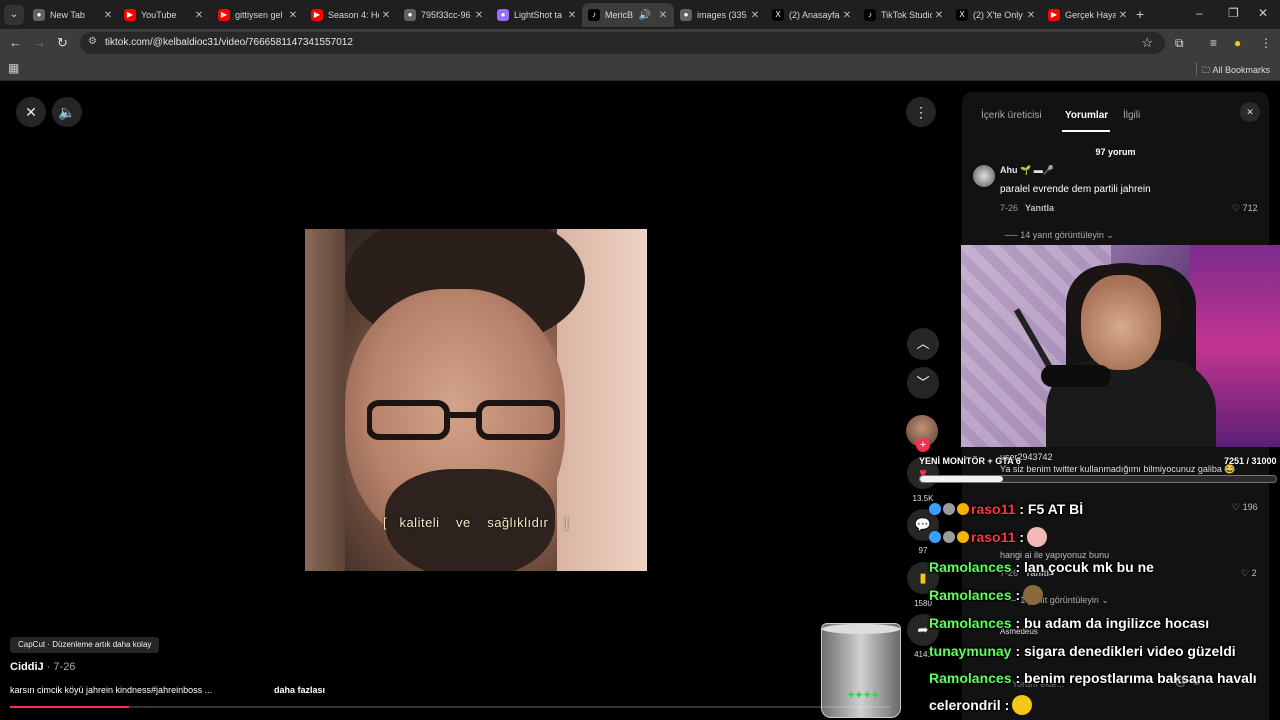  I want to click on all-bookmarks-button: 🗀 All Bookmarks, so click(1235, 71).